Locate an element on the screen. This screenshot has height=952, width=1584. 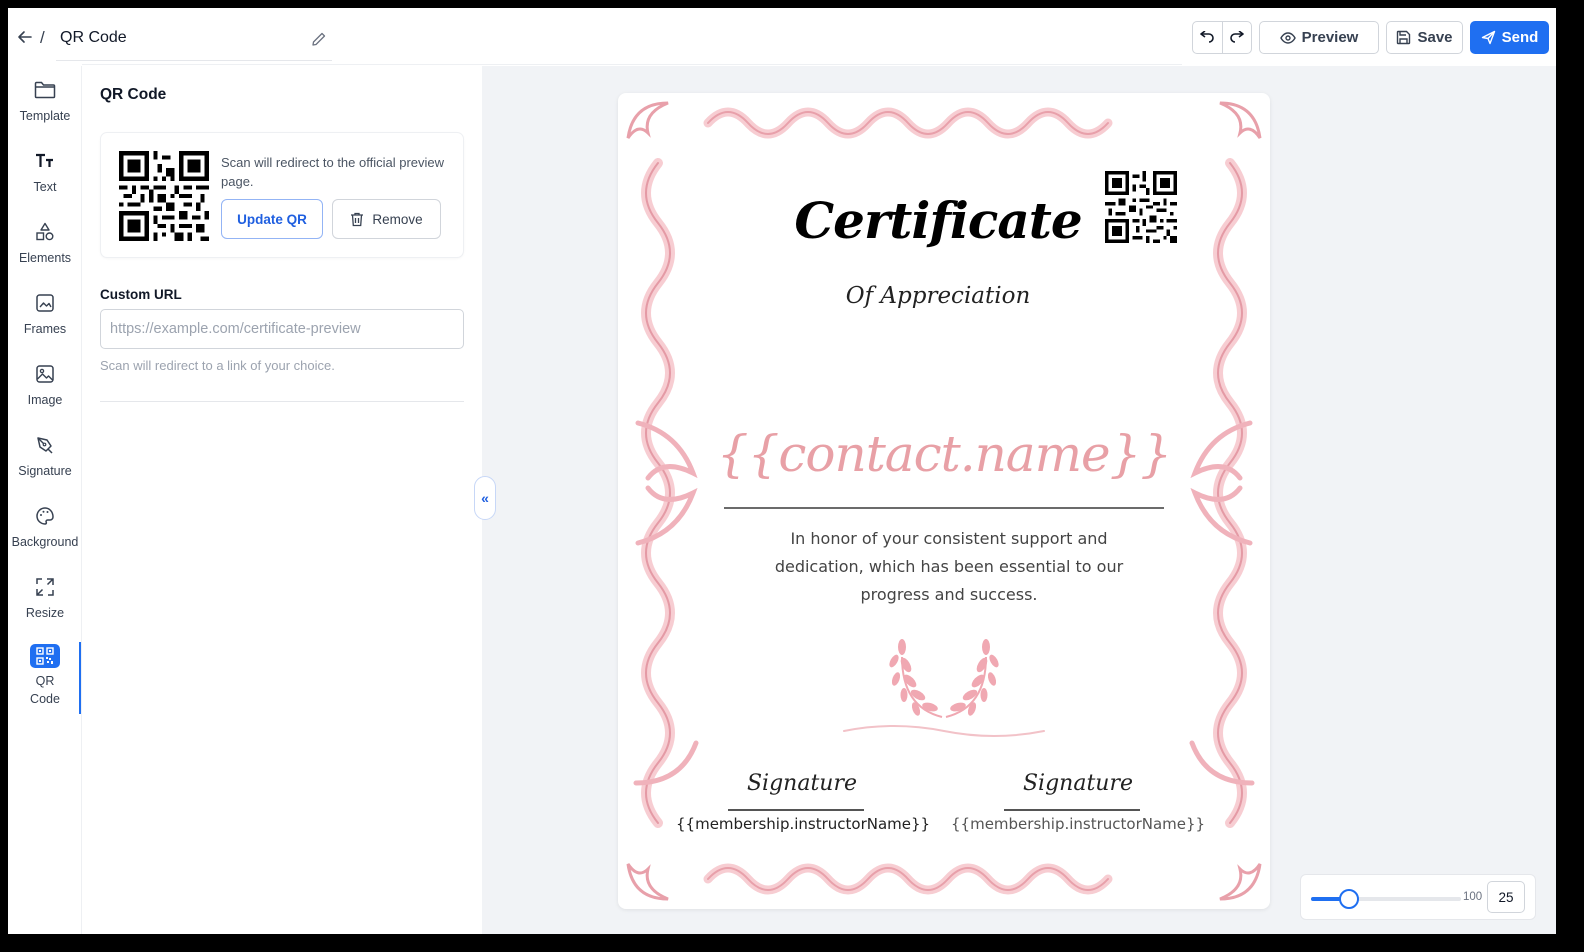
signature-label-1: Signature is located at coordinates (802, 783).